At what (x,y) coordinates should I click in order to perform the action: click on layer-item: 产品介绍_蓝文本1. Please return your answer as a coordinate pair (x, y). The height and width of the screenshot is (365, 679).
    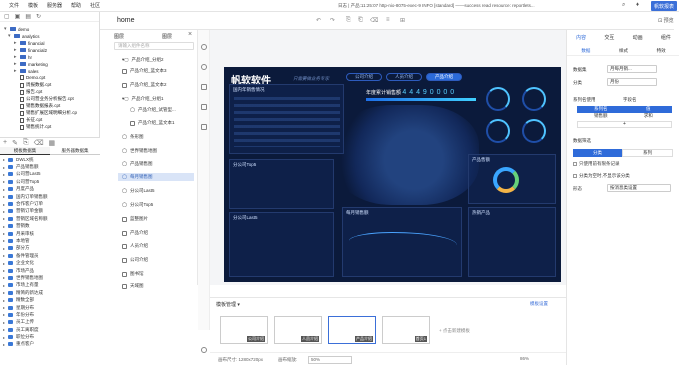
    Looking at the image, I should click on (164, 123).